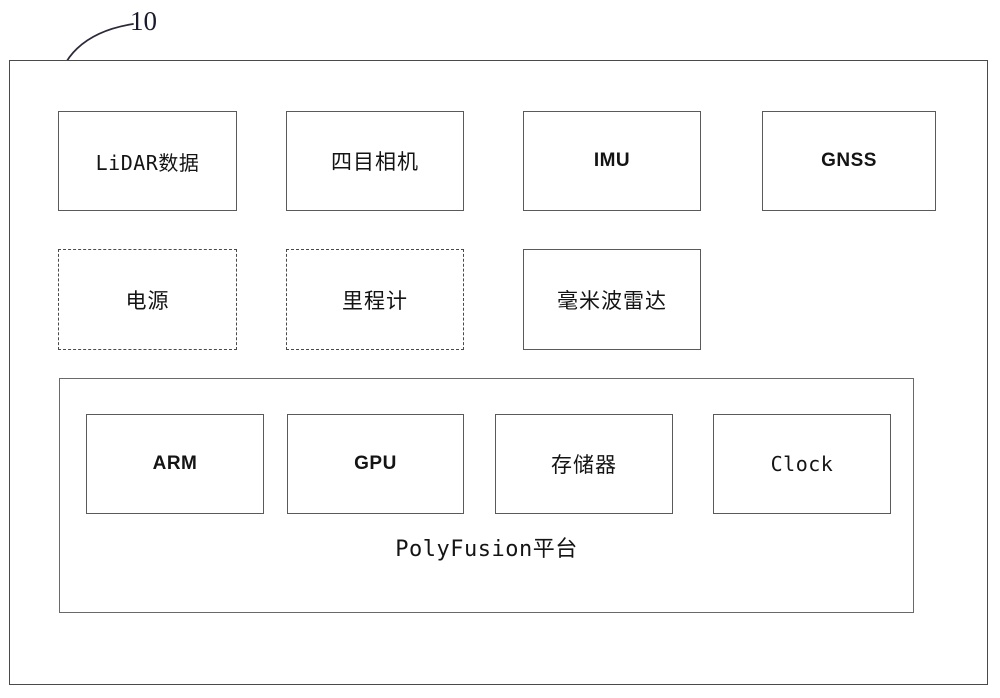 Image resolution: width=1000 pixels, height=698 pixels. I want to click on module-label: 里程计, so click(375, 300).